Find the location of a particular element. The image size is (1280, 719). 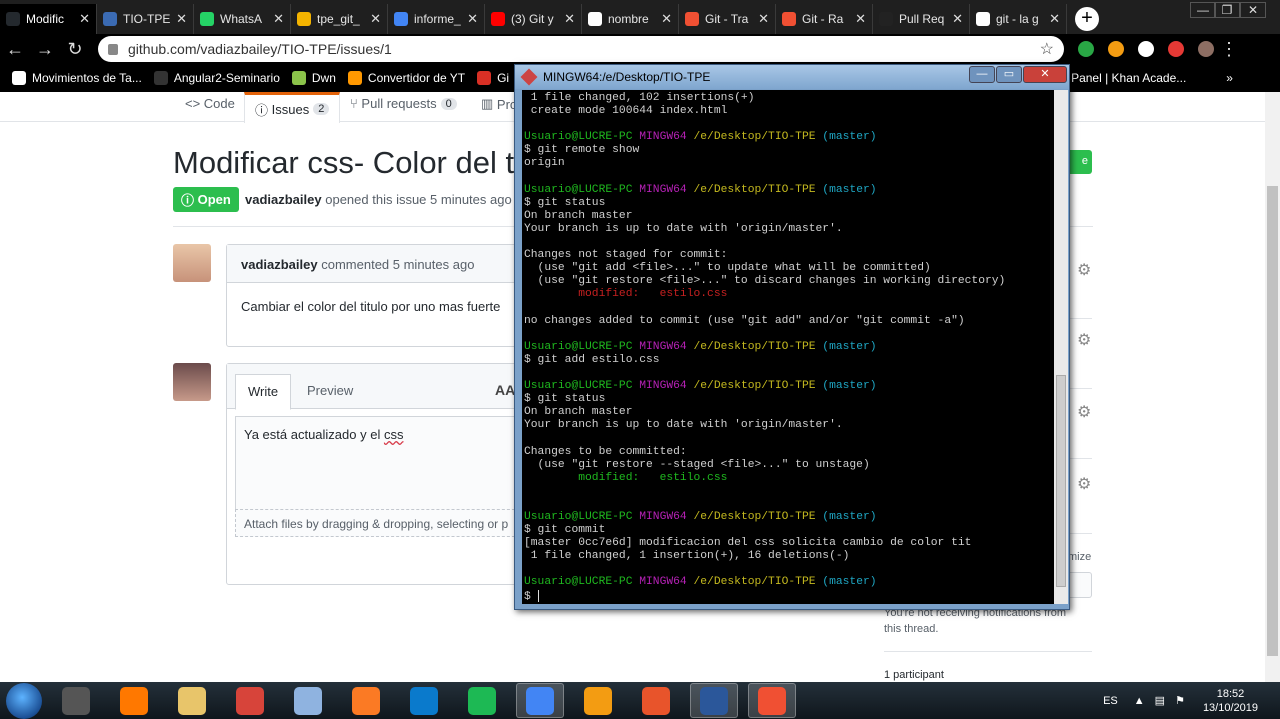

comment-textarea: Ya está actualizado y el css is located at coordinates (380, 462).